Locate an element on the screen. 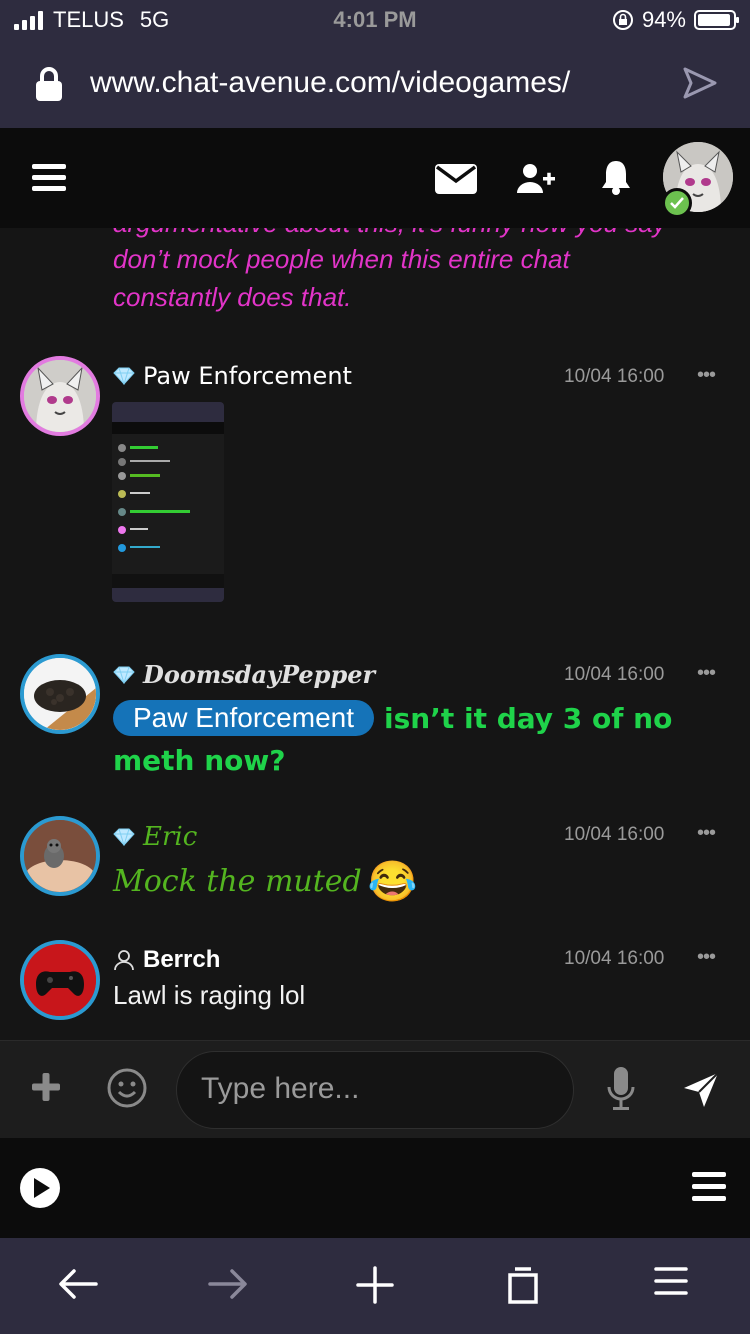 The height and width of the screenshot is (1334, 750). message-line-1: Paw Enforcement isn’t it day 3 of no is located at coordinates (392, 718).